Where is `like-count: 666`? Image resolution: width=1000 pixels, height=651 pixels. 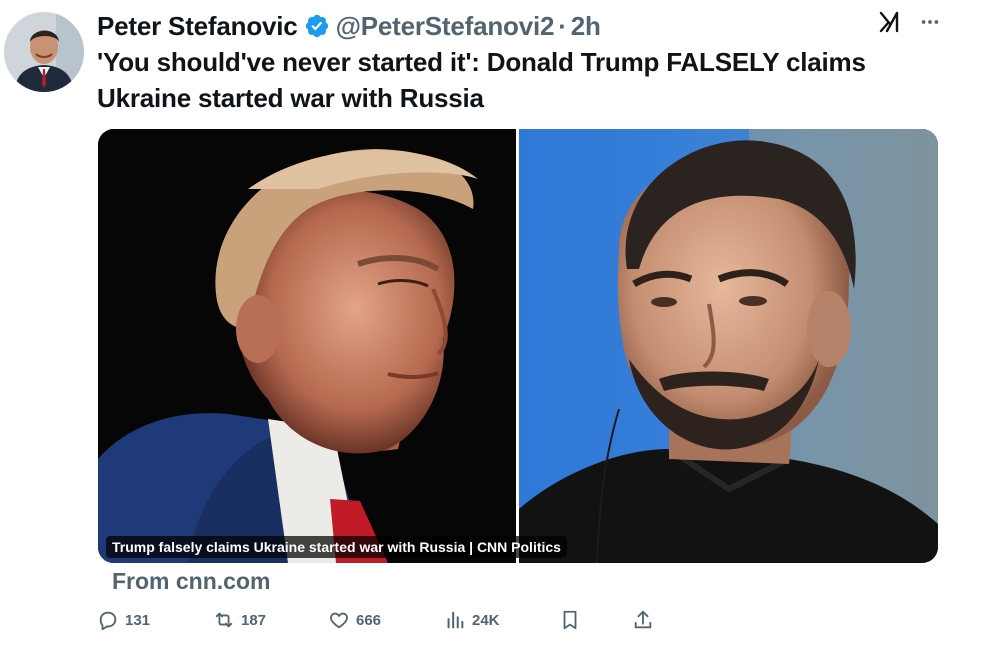
like-count: 666 is located at coordinates (369, 620).